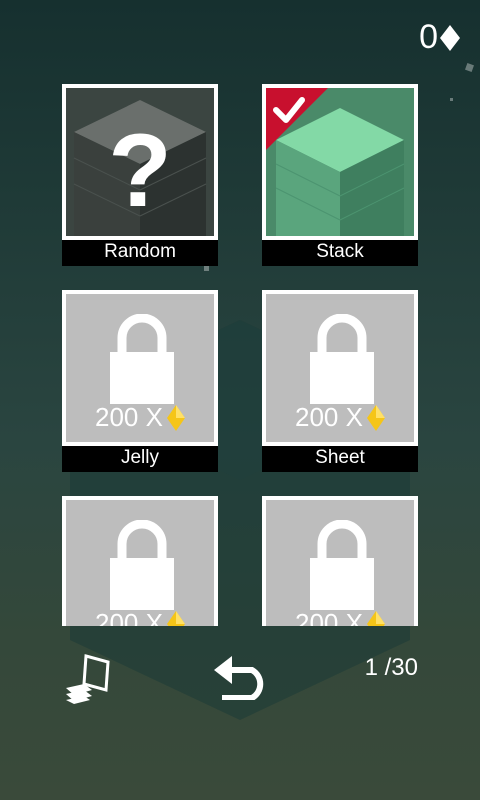 Image resolution: width=480 pixels, height=800 pixels. What do you see at coordinates (88, 679) in the screenshot?
I see `laptop-stack-icon` at bounding box center [88, 679].